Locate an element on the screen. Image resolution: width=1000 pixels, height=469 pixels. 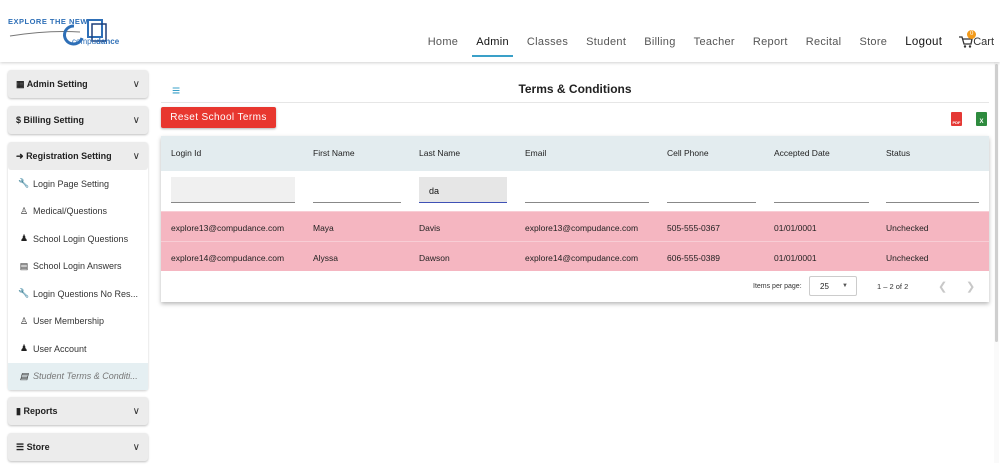
users-icon: ♟ is located at coordinates (24, 348).